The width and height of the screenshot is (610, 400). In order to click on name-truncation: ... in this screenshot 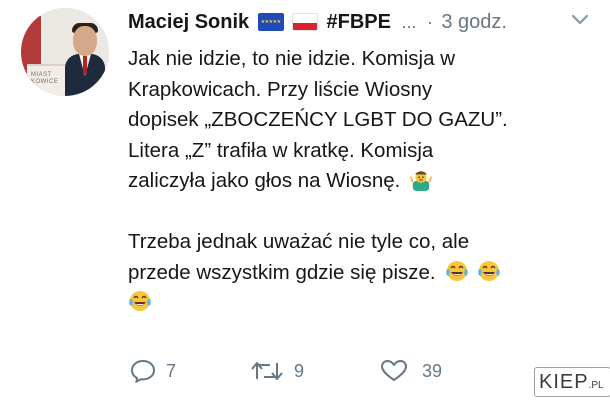, I will do `click(409, 22)`.